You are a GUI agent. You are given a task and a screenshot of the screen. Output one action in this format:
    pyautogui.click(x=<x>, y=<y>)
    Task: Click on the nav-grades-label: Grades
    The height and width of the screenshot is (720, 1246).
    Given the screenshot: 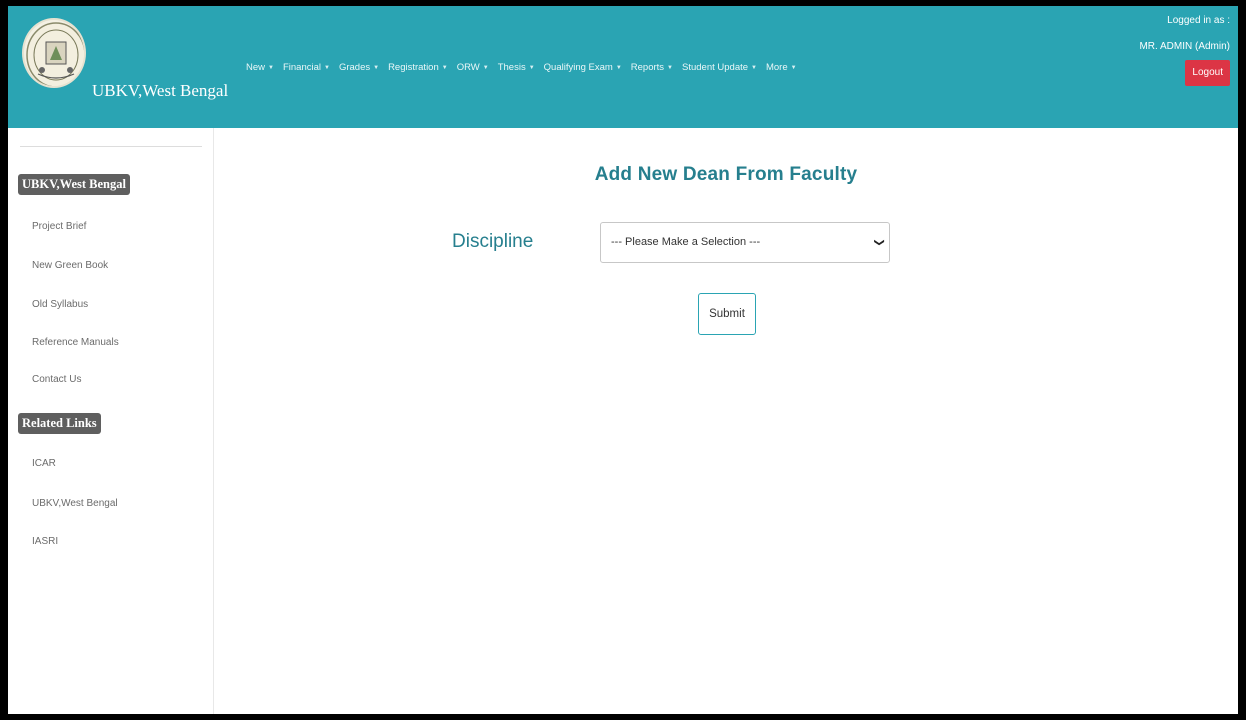 What is the action you would take?
    pyautogui.click(x=354, y=67)
    